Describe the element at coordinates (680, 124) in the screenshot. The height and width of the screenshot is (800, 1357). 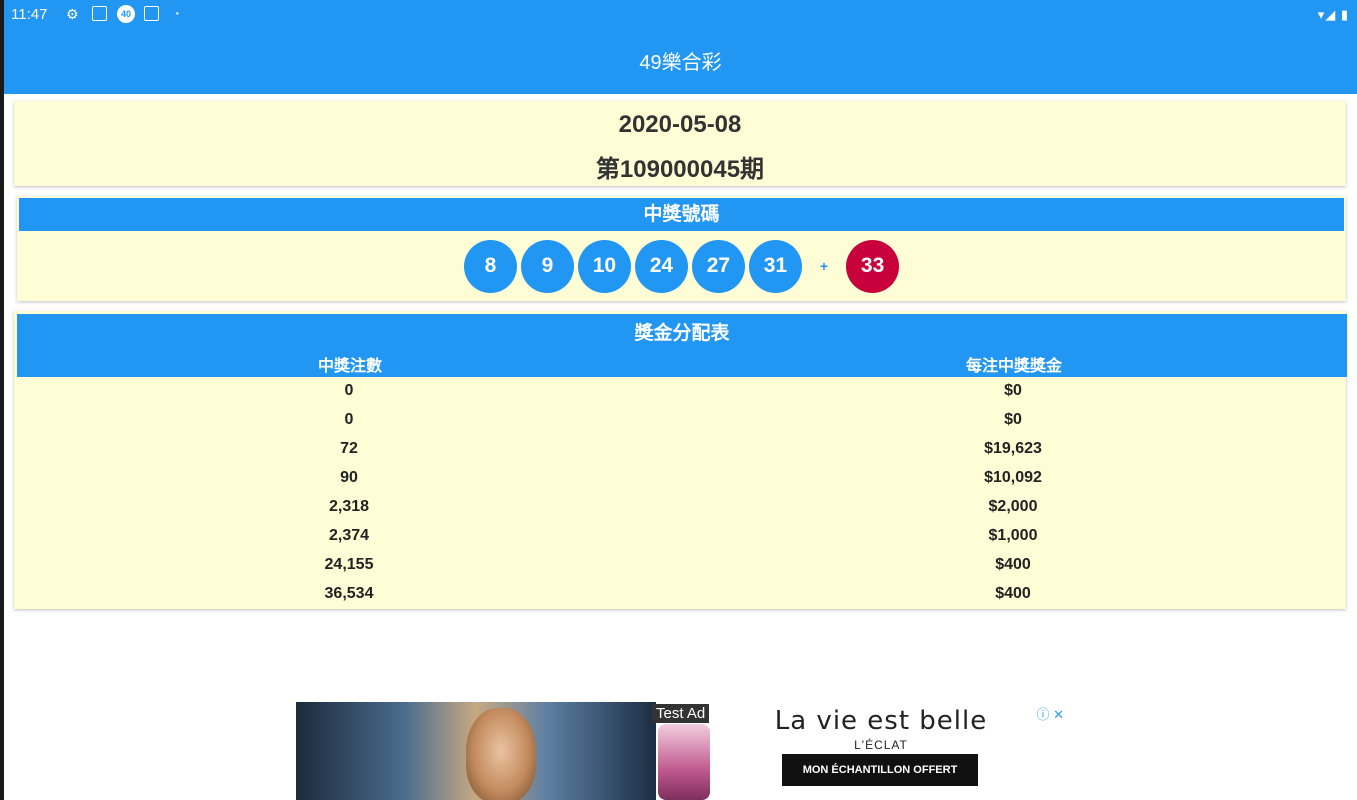
I see `draw-date: 2020-05-08` at that location.